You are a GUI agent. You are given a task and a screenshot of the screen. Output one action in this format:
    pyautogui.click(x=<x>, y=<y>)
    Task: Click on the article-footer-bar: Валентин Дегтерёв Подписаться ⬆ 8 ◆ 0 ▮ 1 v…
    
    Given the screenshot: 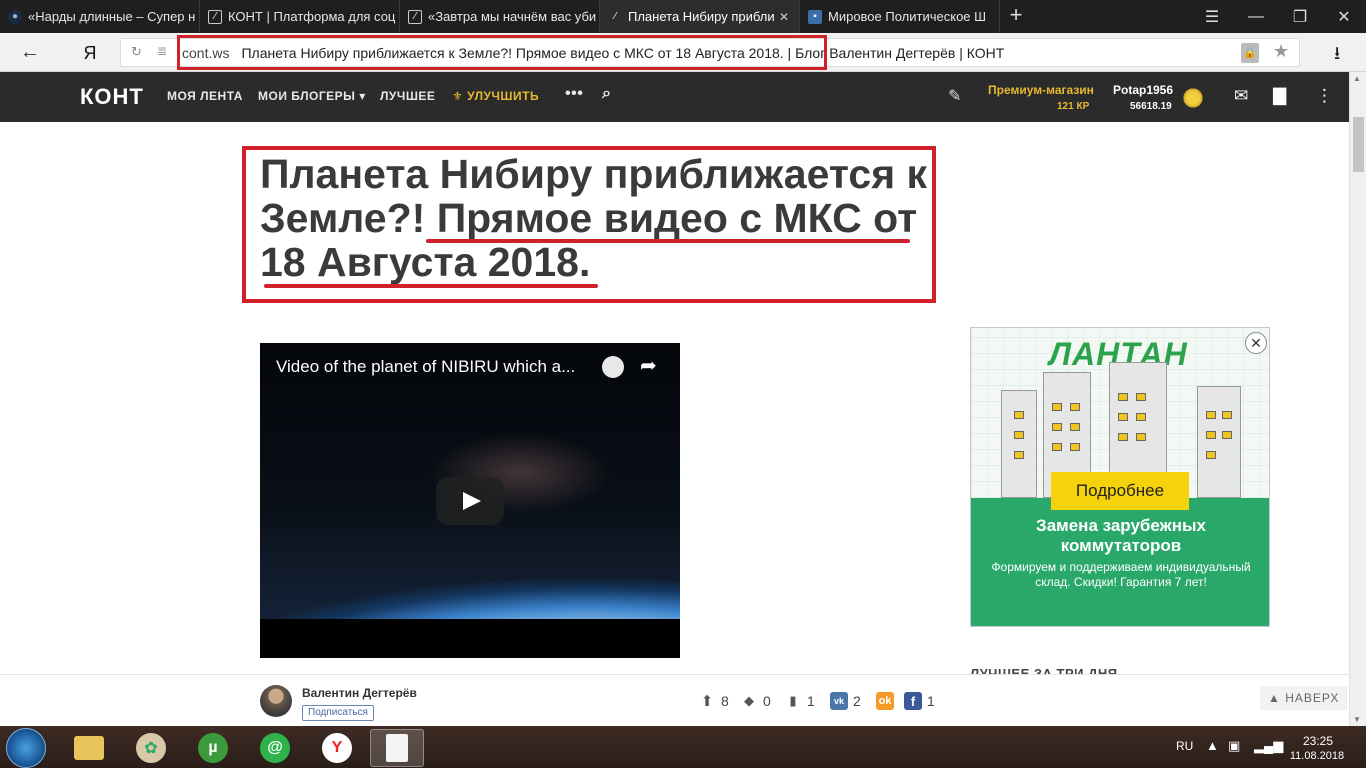 What is the action you would take?
    pyautogui.click(x=674, y=700)
    